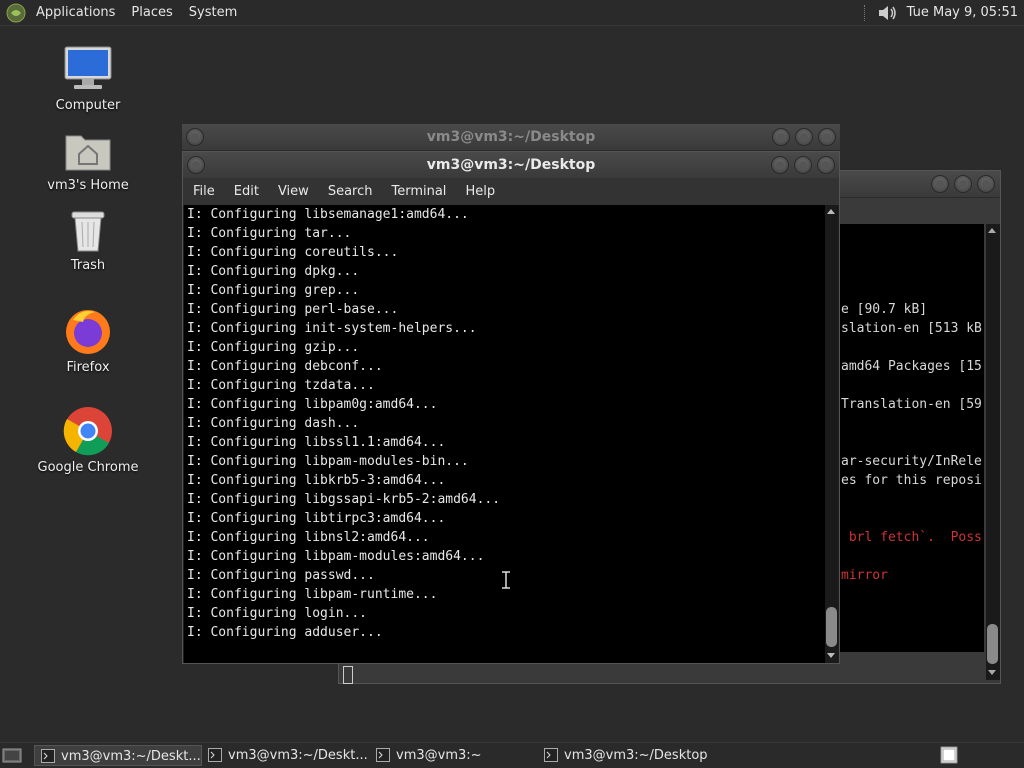 The width and height of the screenshot is (1024, 768). Describe the element at coordinates (88, 231) in the screenshot. I see `trash-icon` at that location.